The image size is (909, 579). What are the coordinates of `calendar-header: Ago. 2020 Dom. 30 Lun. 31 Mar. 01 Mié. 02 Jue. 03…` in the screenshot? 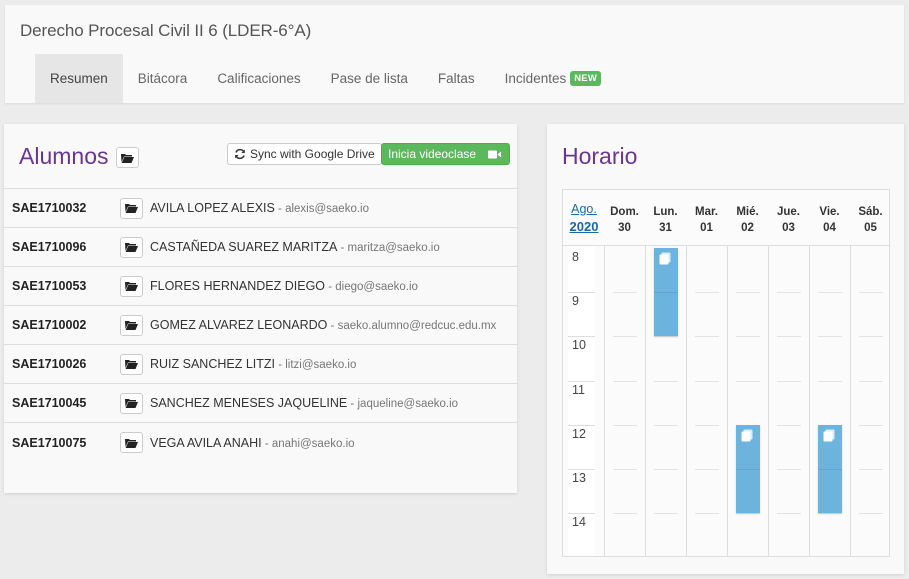 It's located at (726, 218).